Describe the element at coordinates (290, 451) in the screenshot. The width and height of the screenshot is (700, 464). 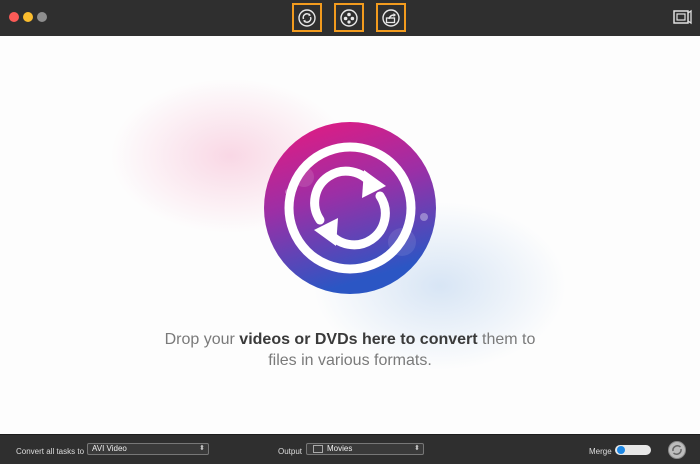
I see `output-label: Output` at that location.